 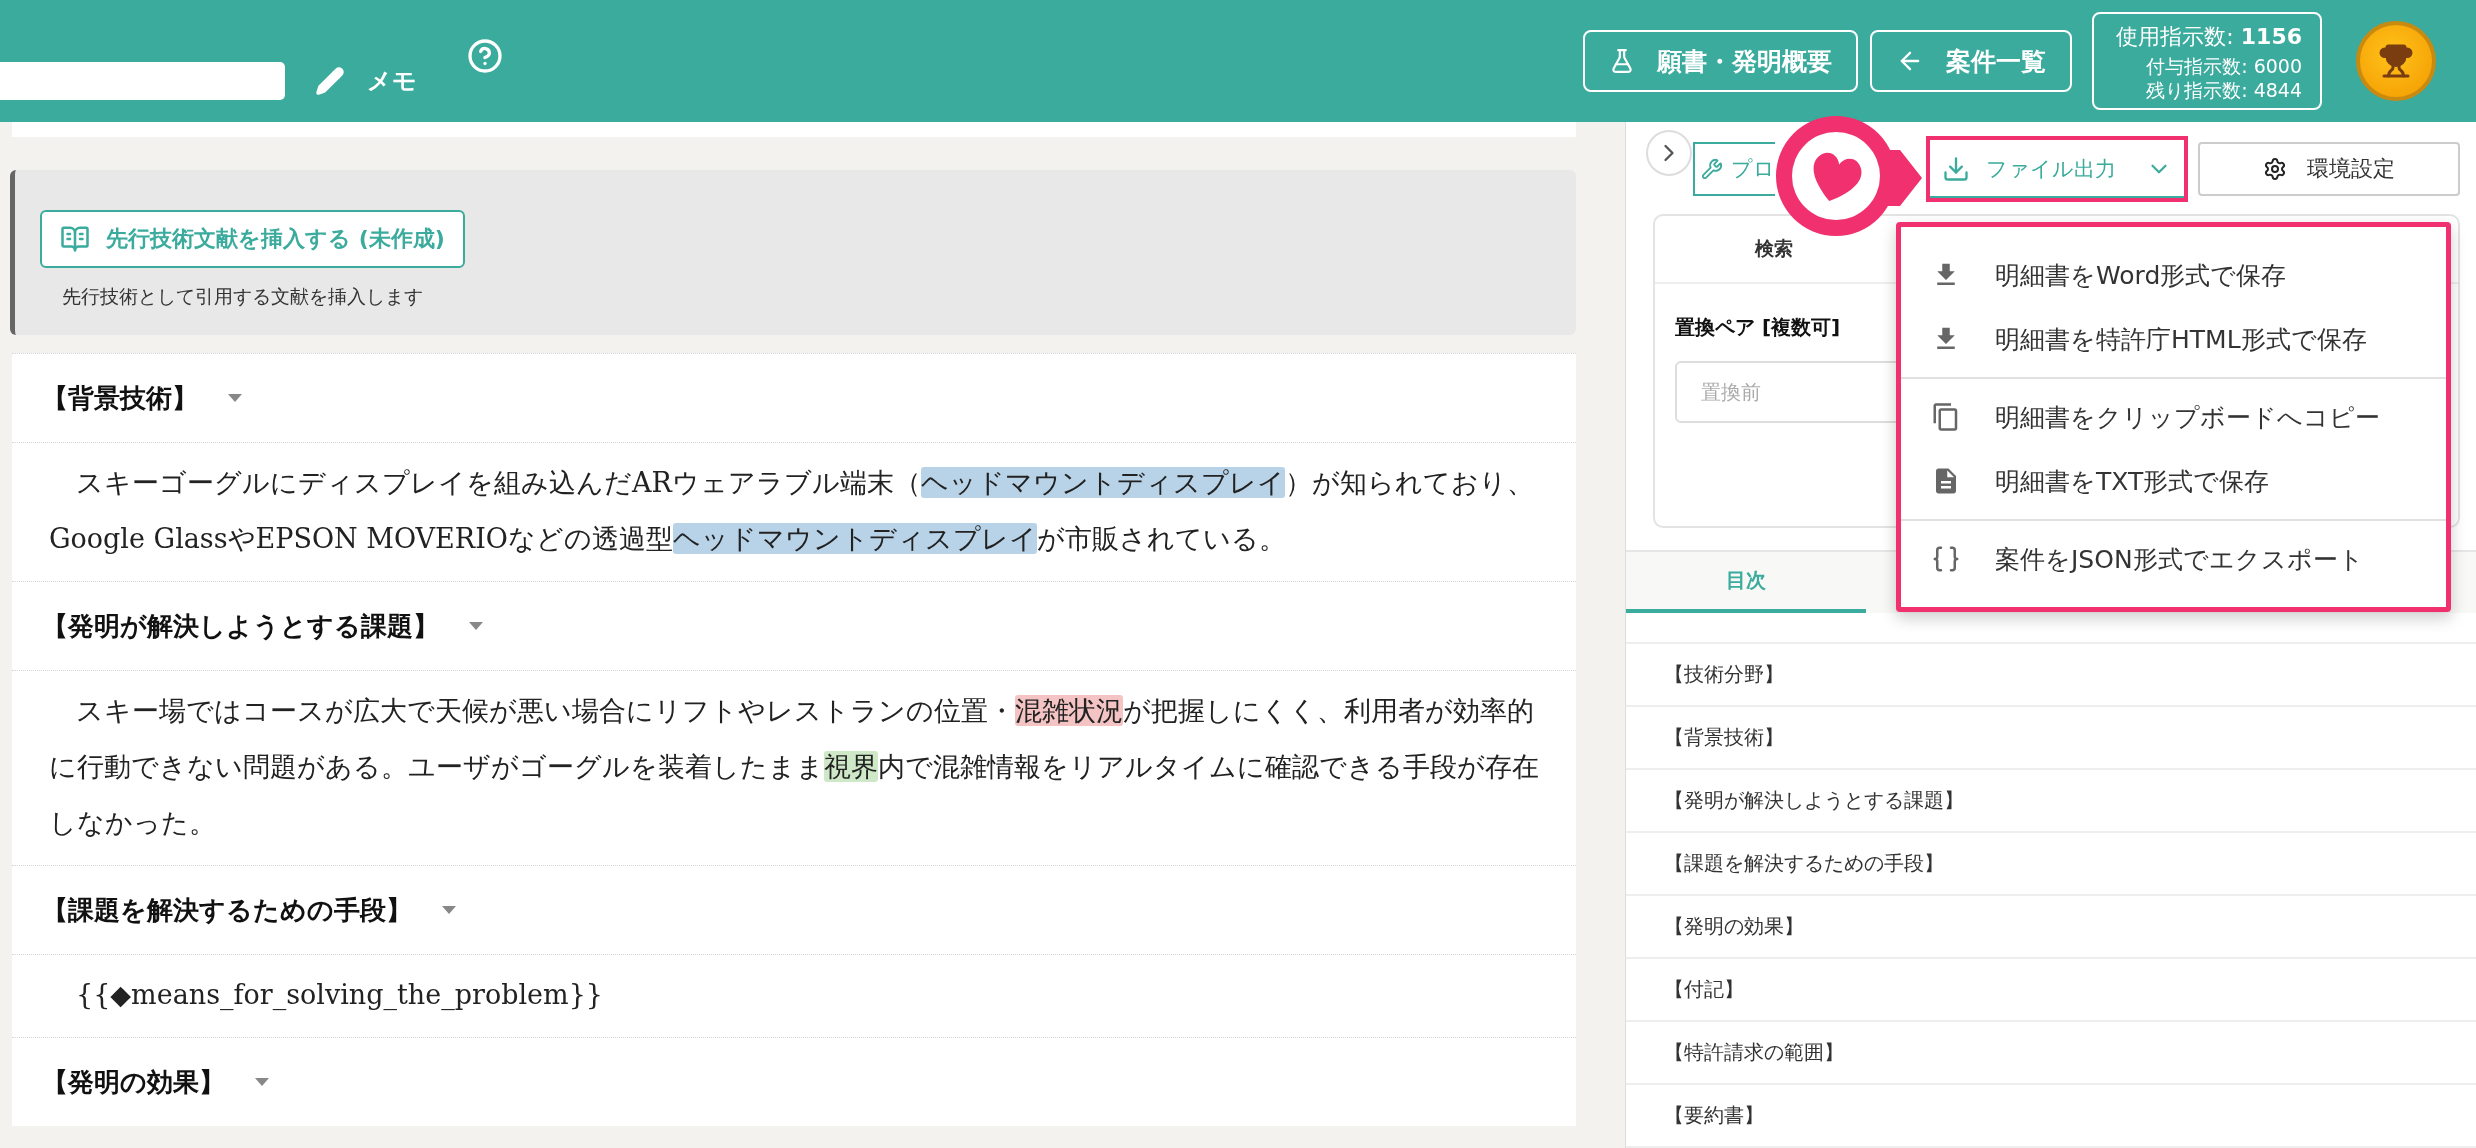 What do you see at coordinates (240, 626) in the screenshot?
I see `section-heading: 【発明が解決しようとする課題】` at bounding box center [240, 626].